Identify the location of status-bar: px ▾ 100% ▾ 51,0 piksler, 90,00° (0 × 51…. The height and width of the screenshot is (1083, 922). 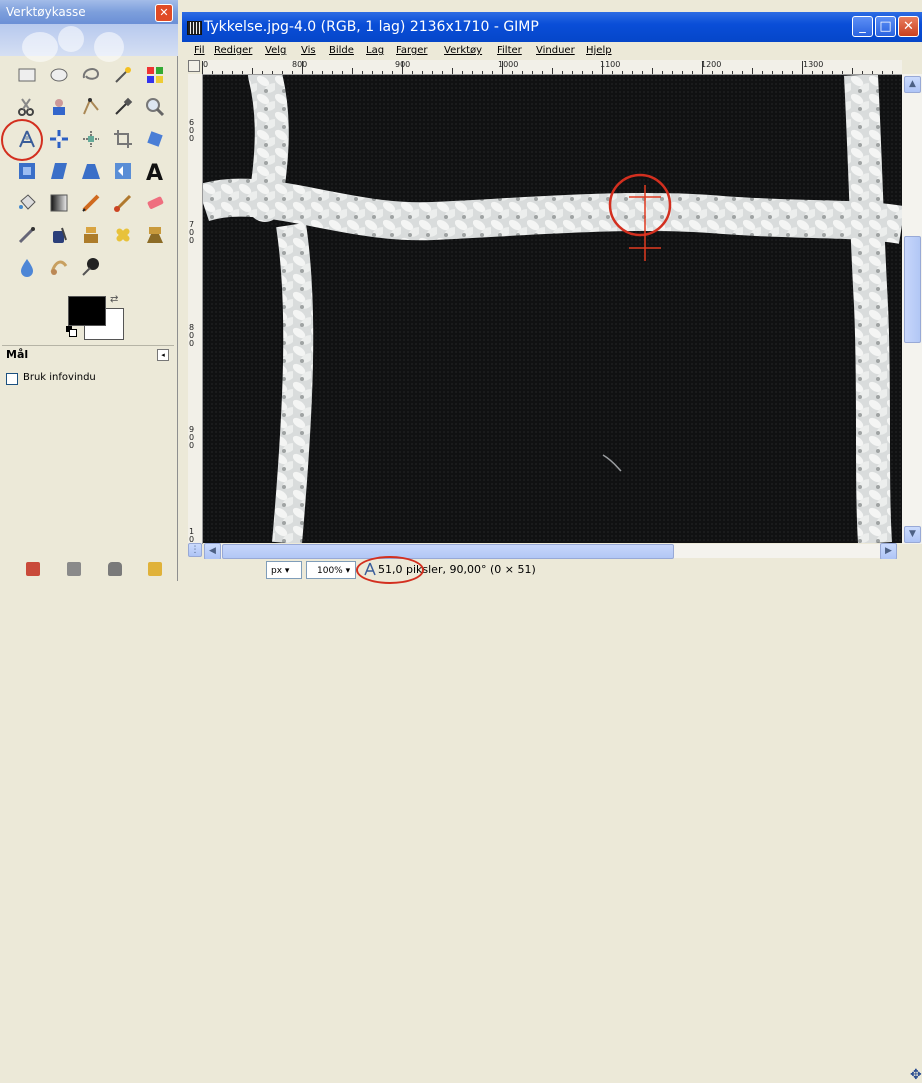
(552, 570).